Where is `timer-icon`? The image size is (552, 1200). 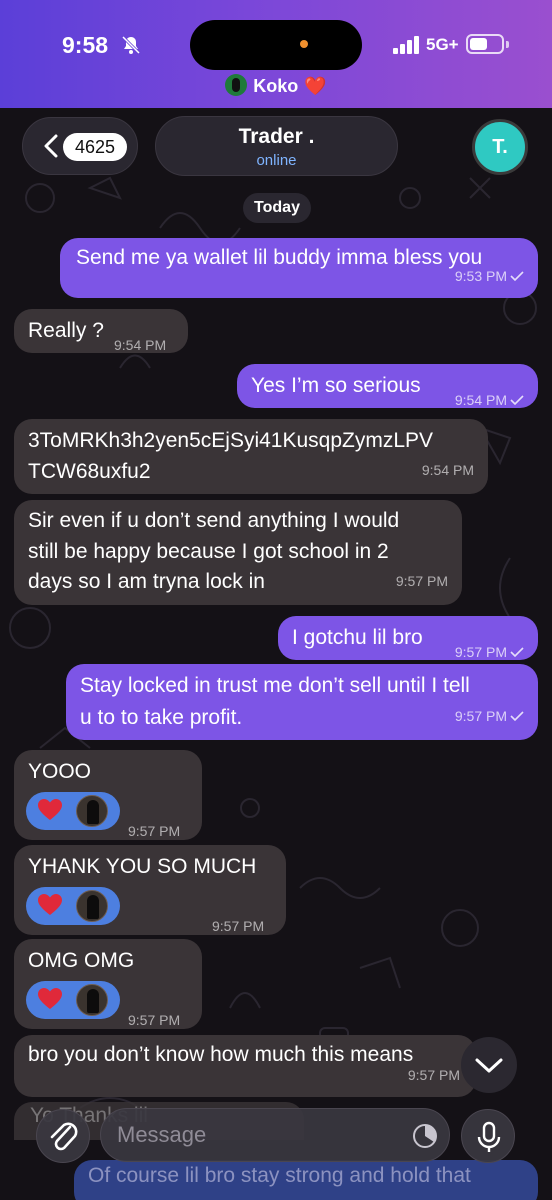
timer-icon is located at coordinates (425, 1136).